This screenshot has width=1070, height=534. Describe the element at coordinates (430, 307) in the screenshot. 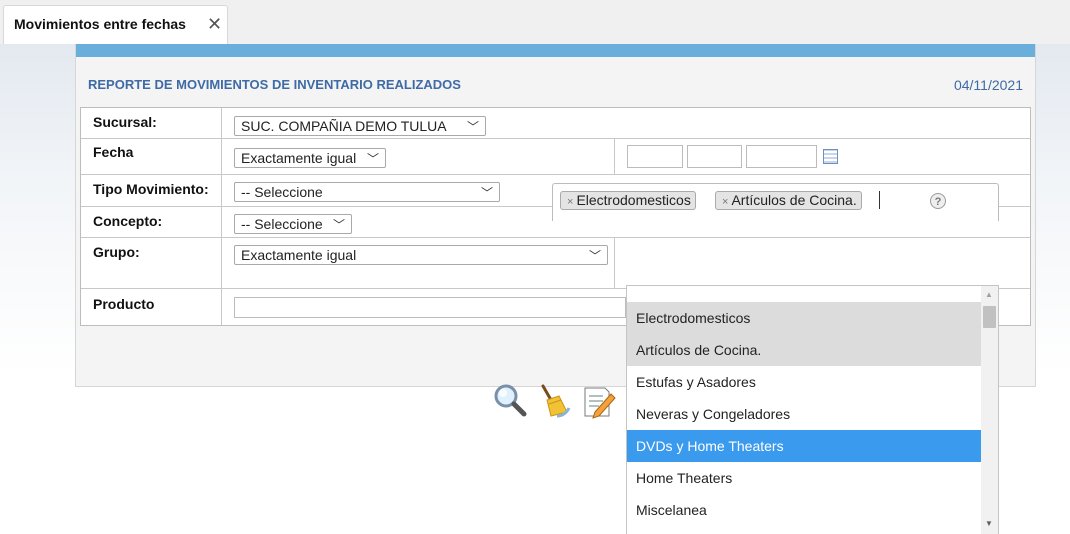

I see `producto-input` at that location.